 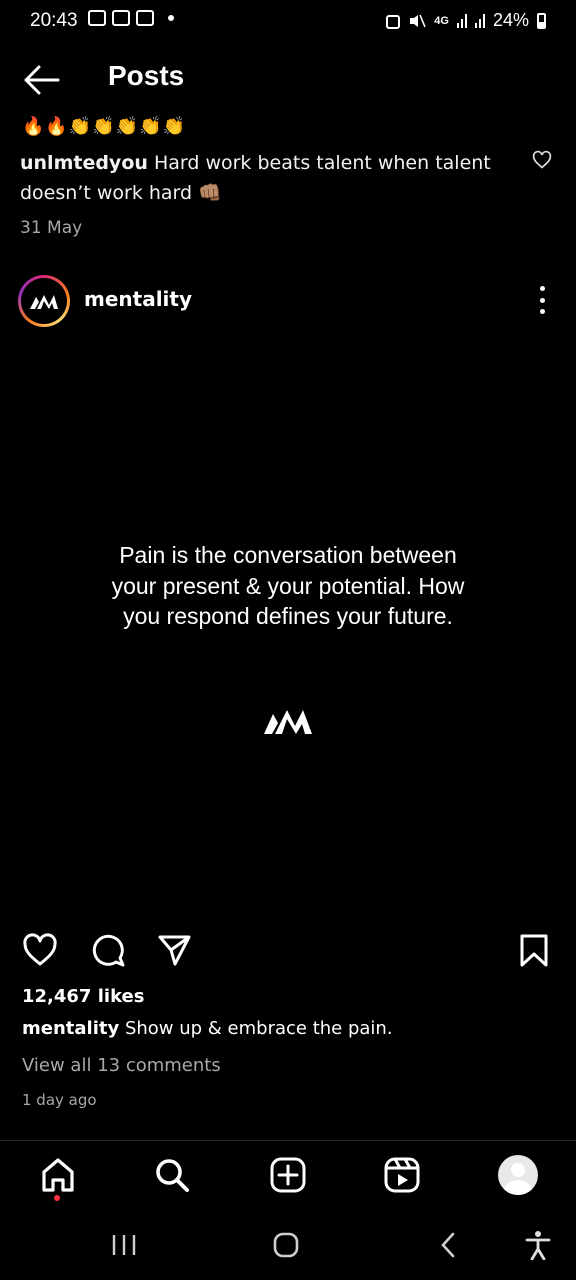 I want to click on likes-count: 12,467 likes, so click(x=83, y=996).